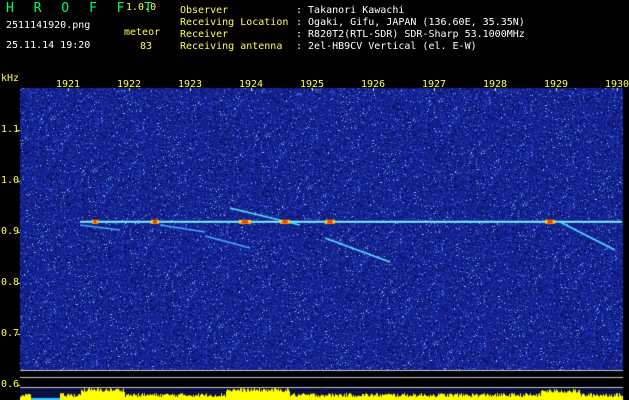  What do you see at coordinates (556, 84) in the screenshot?
I see `x-tick-label: 1929` at bounding box center [556, 84].